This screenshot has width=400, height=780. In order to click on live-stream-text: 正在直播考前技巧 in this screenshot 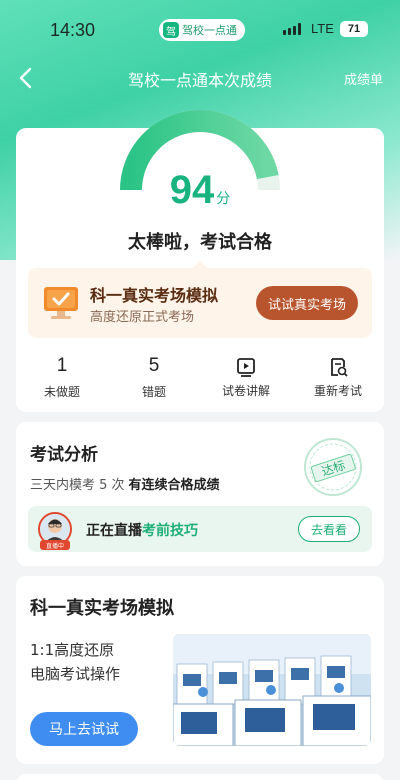, I will do `click(142, 530)`.